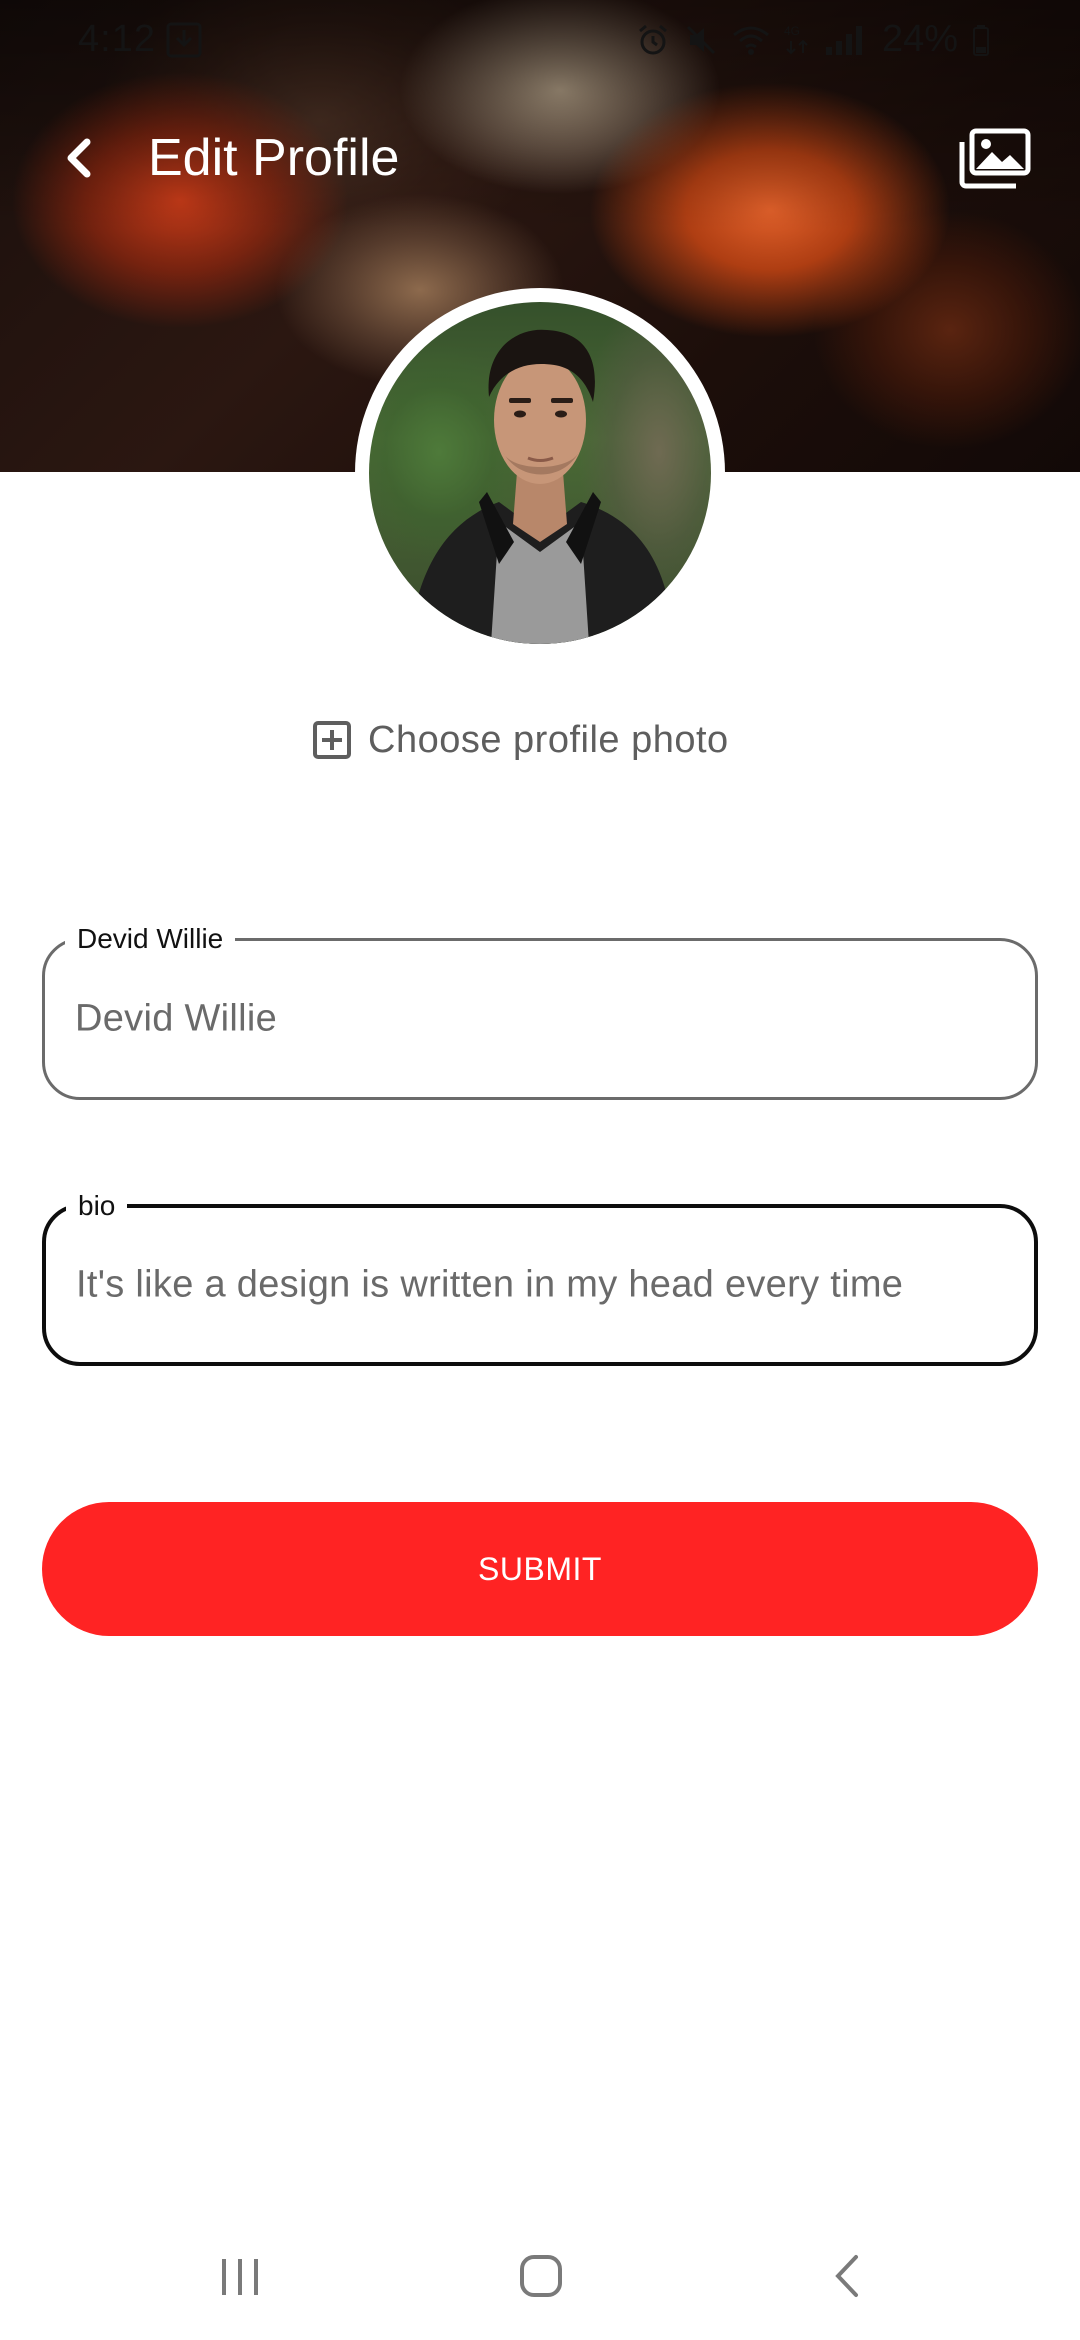 Image resolution: width=1080 pixels, height=2340 pixels. Describe the element at coordinates (117, 39) in the screenshot. I see `status-time: 4:12` at that location.